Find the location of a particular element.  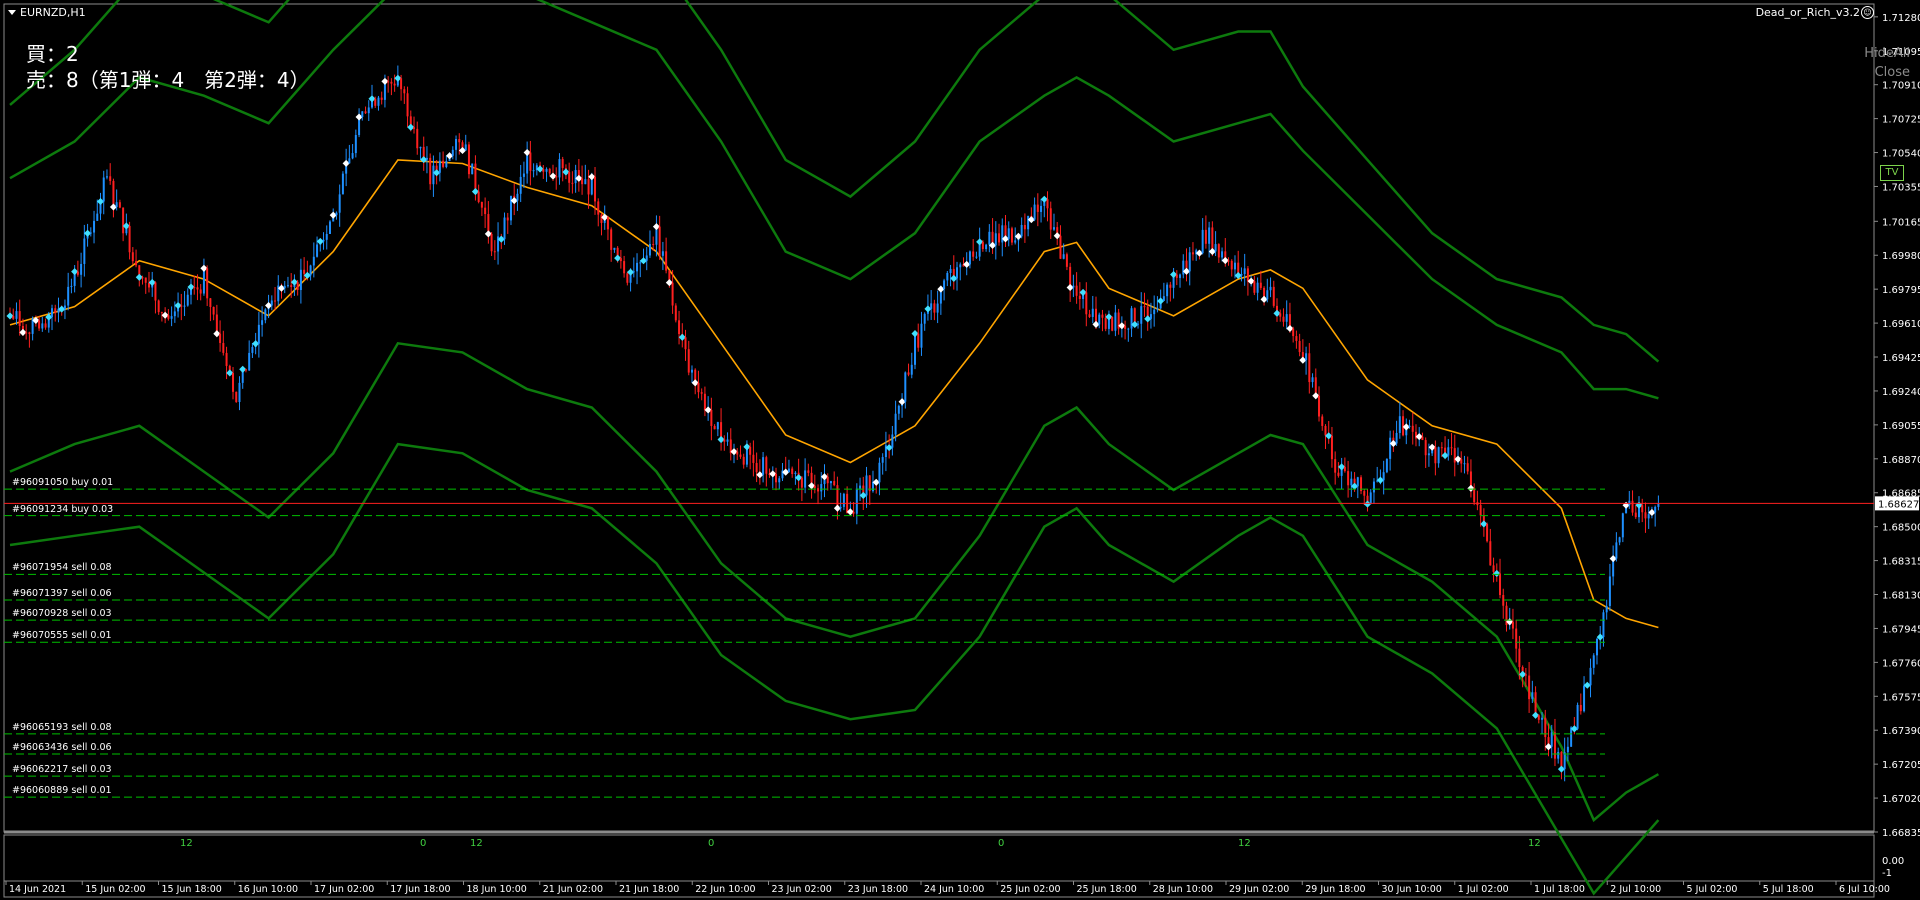

time-label: 24 Jun 10:00 is located at coordinates (954, 889).